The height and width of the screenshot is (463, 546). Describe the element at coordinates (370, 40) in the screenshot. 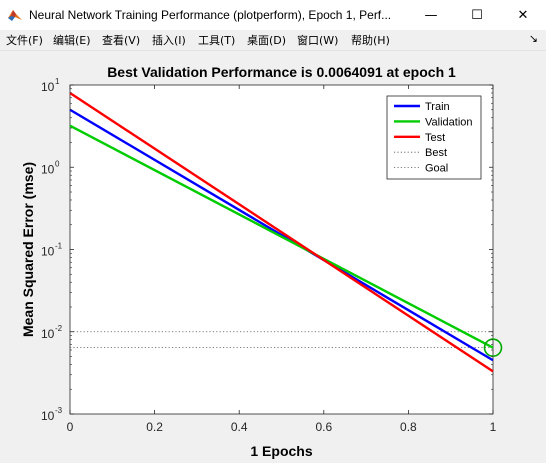

I see `menu-help: 帮助(H)` at that location.